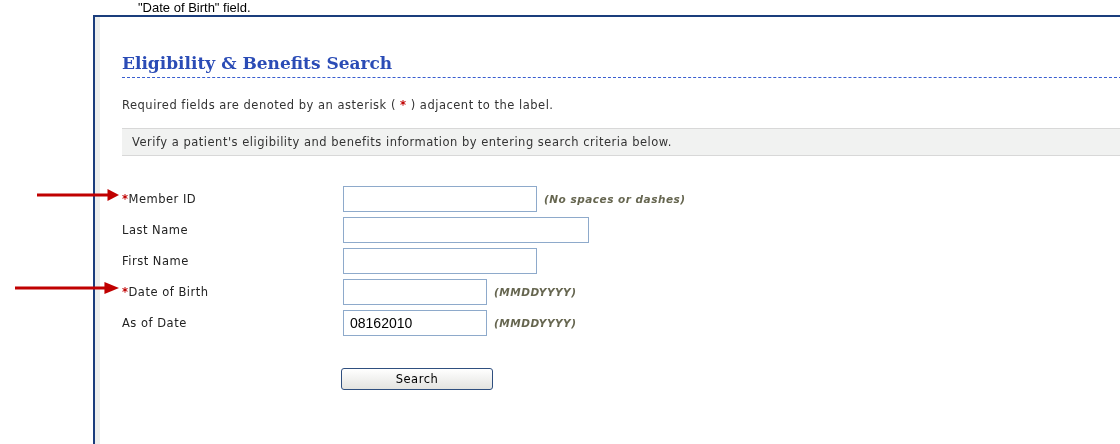 The width and height of the screenshot is (1120, 444). Describe the element at coordinates (166, 291) in the screenshot. I see `field-label: *Date of Birth` at that location.